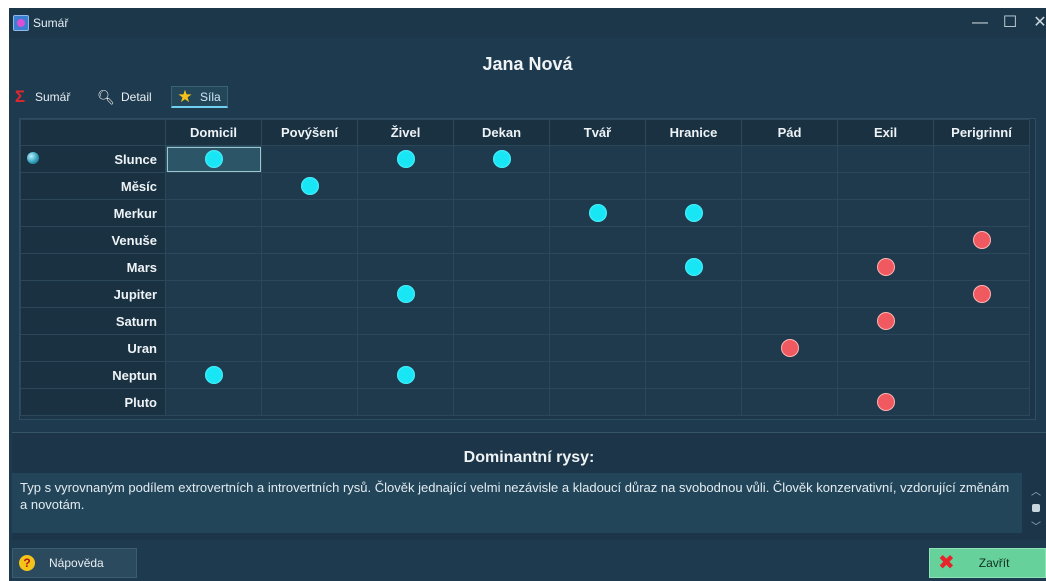  What do you see at coordinates (40, 97) in the screenshot?
I see `tab-summary: Σ Sumář` at bounding box center [40, 97].